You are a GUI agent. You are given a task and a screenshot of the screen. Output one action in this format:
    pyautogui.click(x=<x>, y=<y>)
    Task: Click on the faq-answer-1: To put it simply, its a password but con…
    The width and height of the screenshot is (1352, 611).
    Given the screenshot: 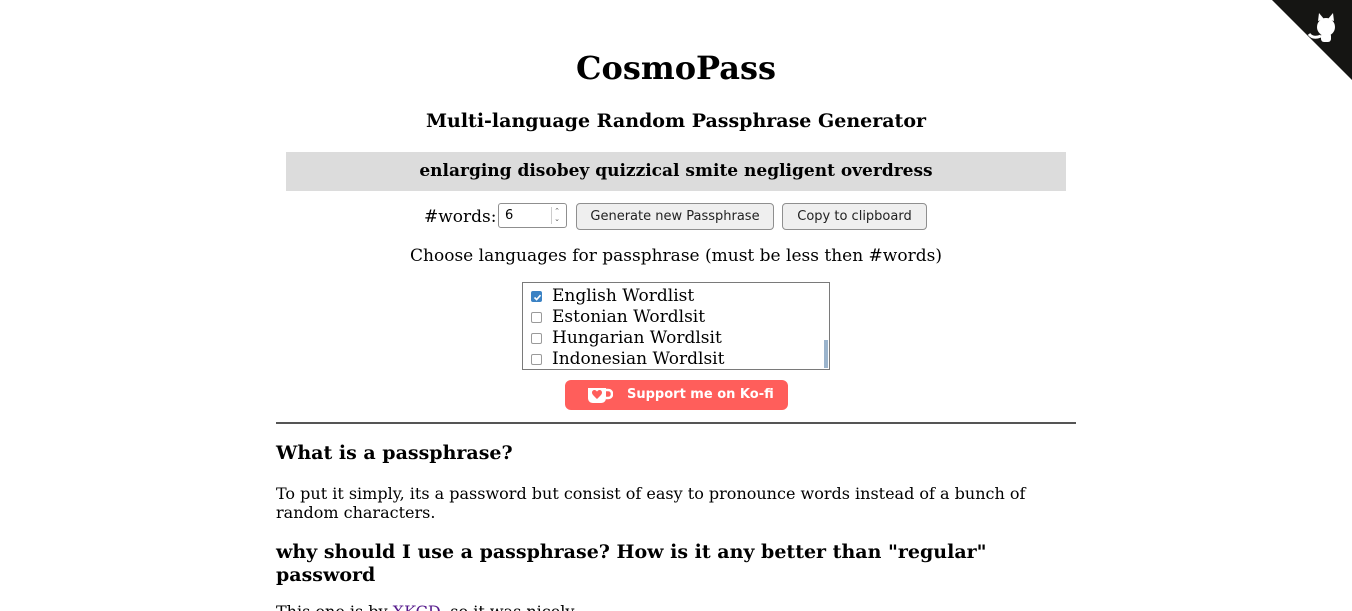 What is the action you would take?
    pyautogui.click(x=651, y=503)
    